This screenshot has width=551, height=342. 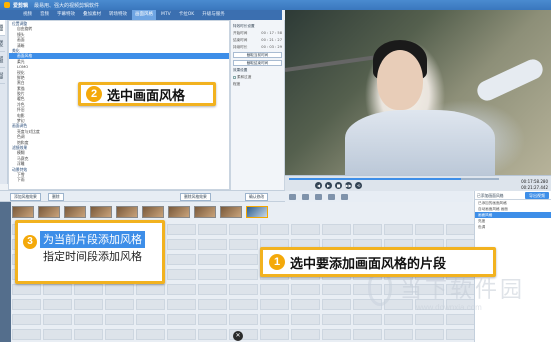 I want to click on vtab-picture: 画面, so click(x=2, y=28).